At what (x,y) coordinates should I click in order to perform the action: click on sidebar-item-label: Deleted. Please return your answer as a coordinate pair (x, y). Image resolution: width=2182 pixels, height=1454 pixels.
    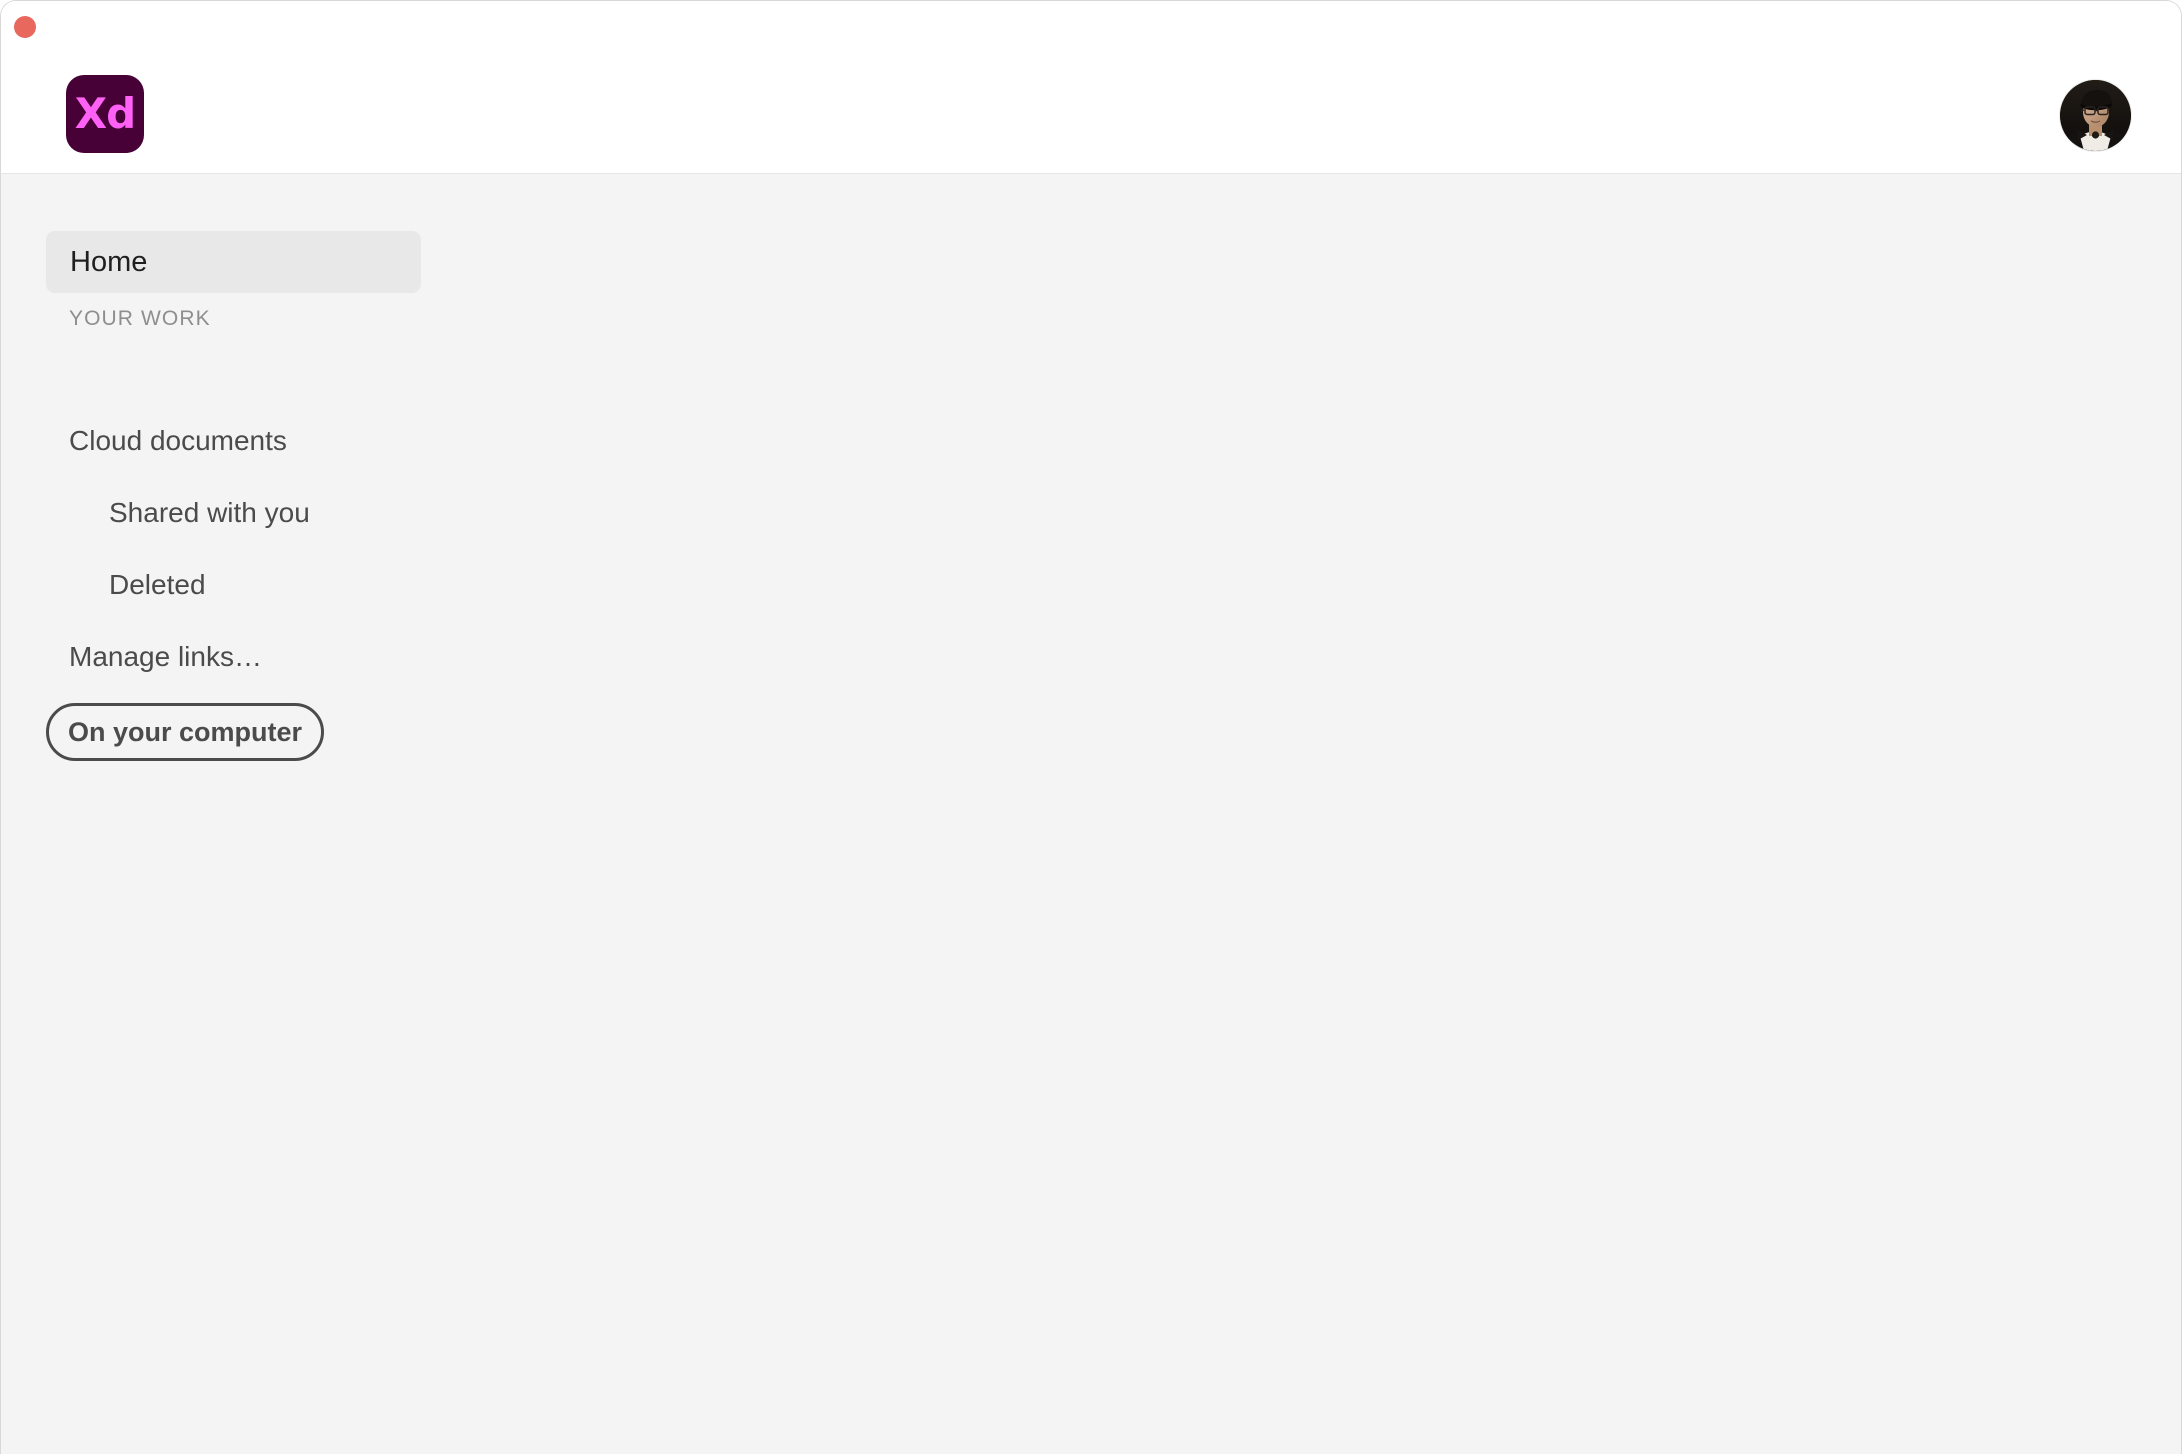
    Looking at the image, I should click on (157, 584).